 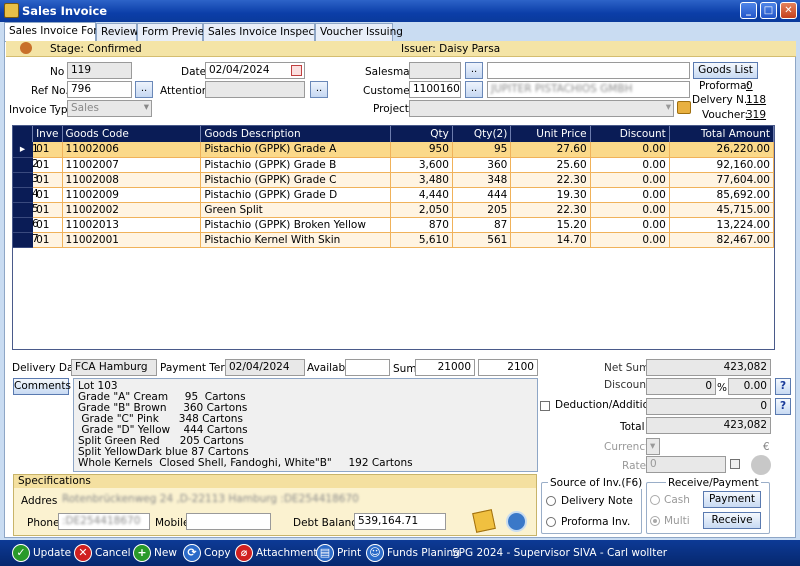 What do you see at coordinates (722, 195) in the screenshot?
I see `cell-total-amount: 85,692.00` at bounding box center [722, 195].